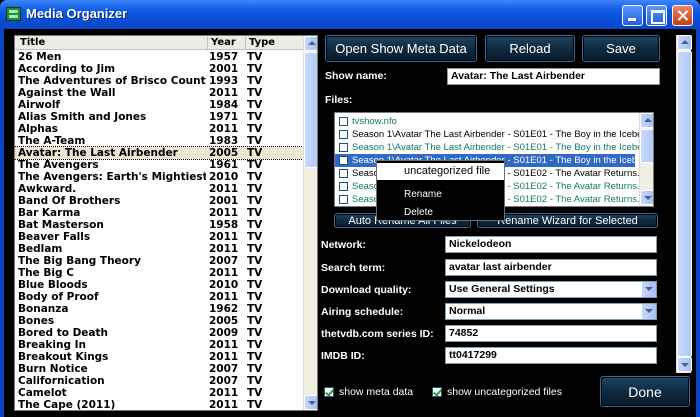 This screenshot has height=417, width=700. I want to click on maximize-icon, so click(656, 15).